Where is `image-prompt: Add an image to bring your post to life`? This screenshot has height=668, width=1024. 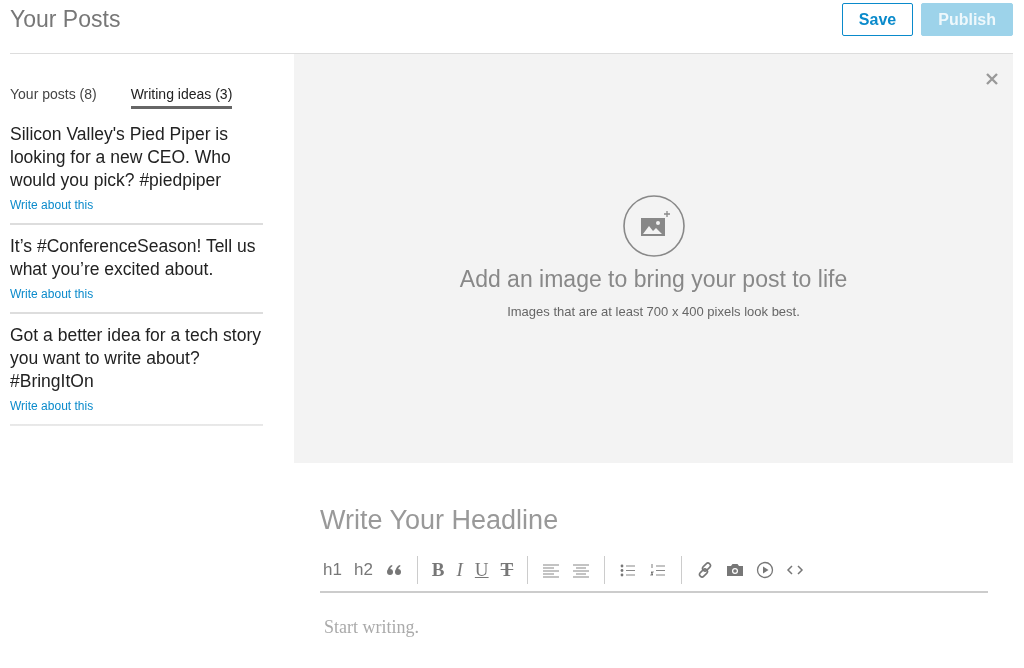
image-prompt: Add an image to bring your post to life is located at coordinates (653, 279).